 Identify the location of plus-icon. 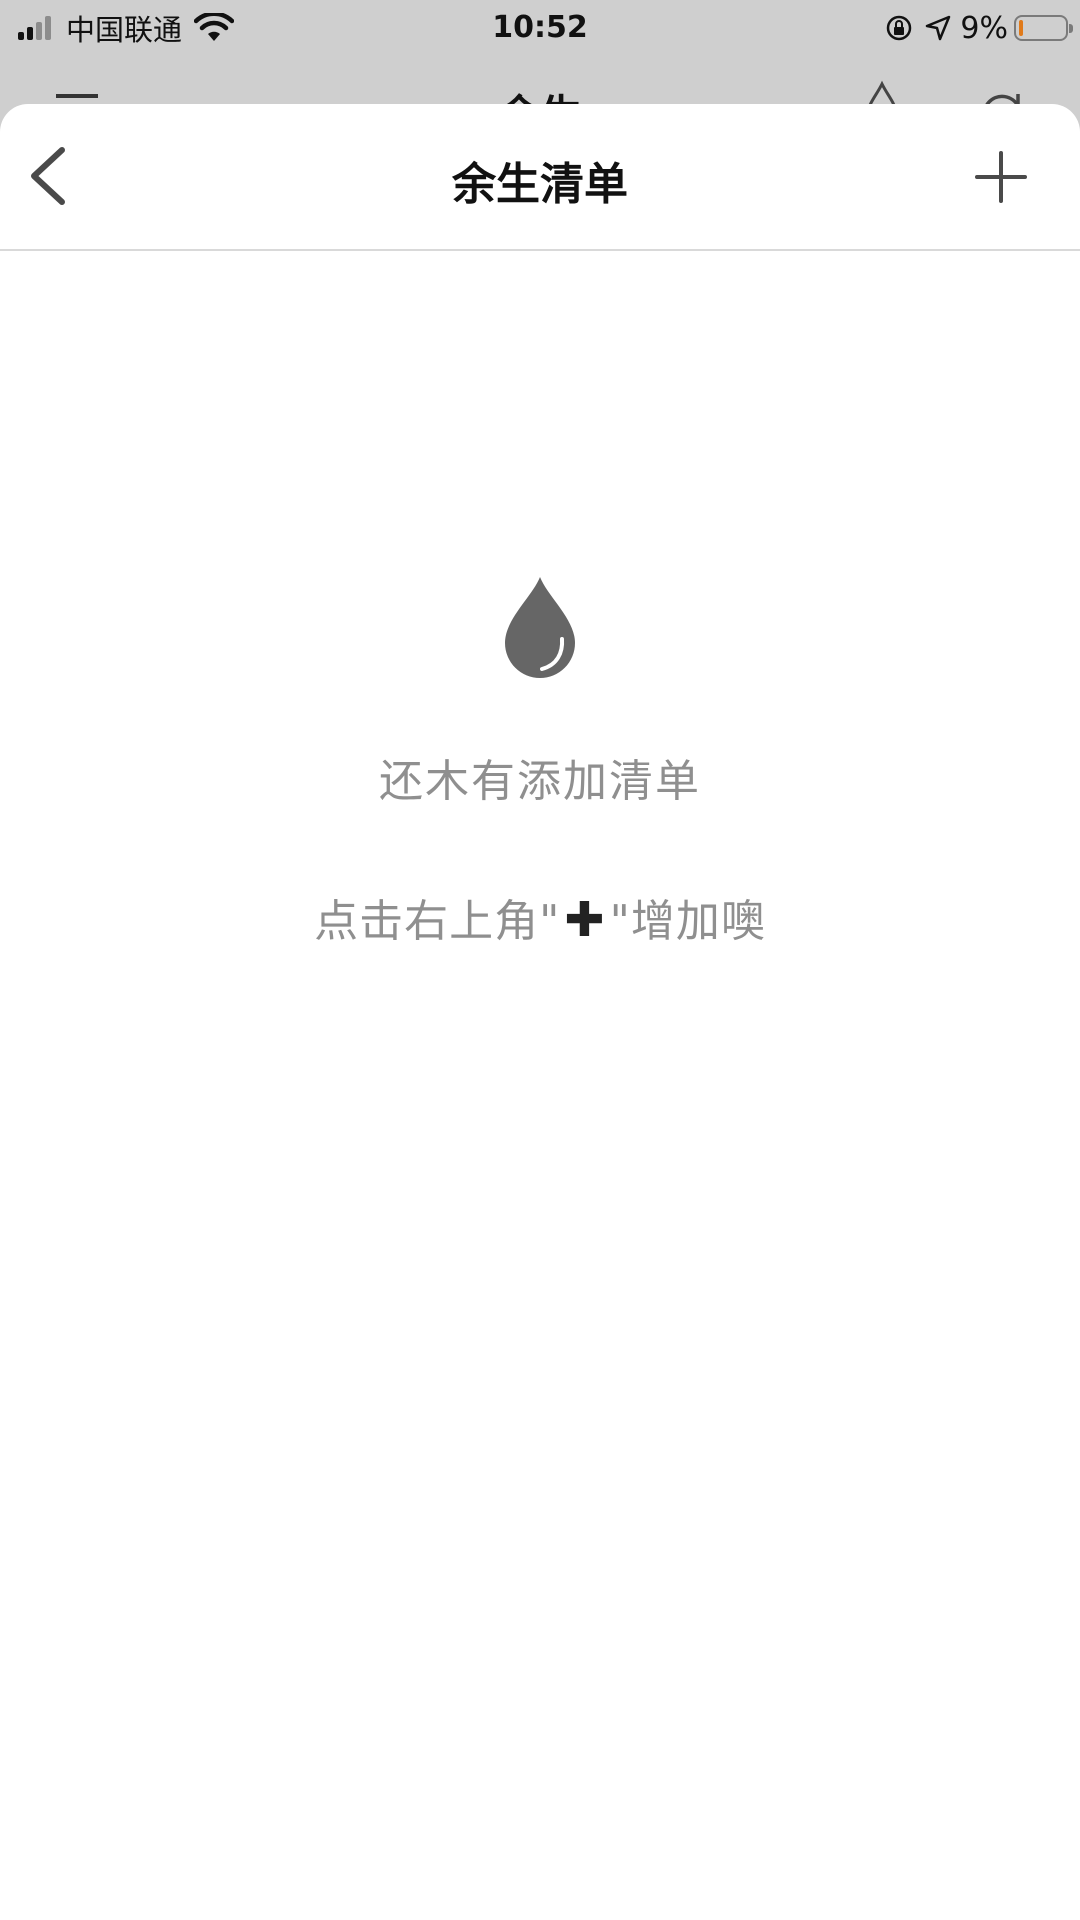
(1001, 177).